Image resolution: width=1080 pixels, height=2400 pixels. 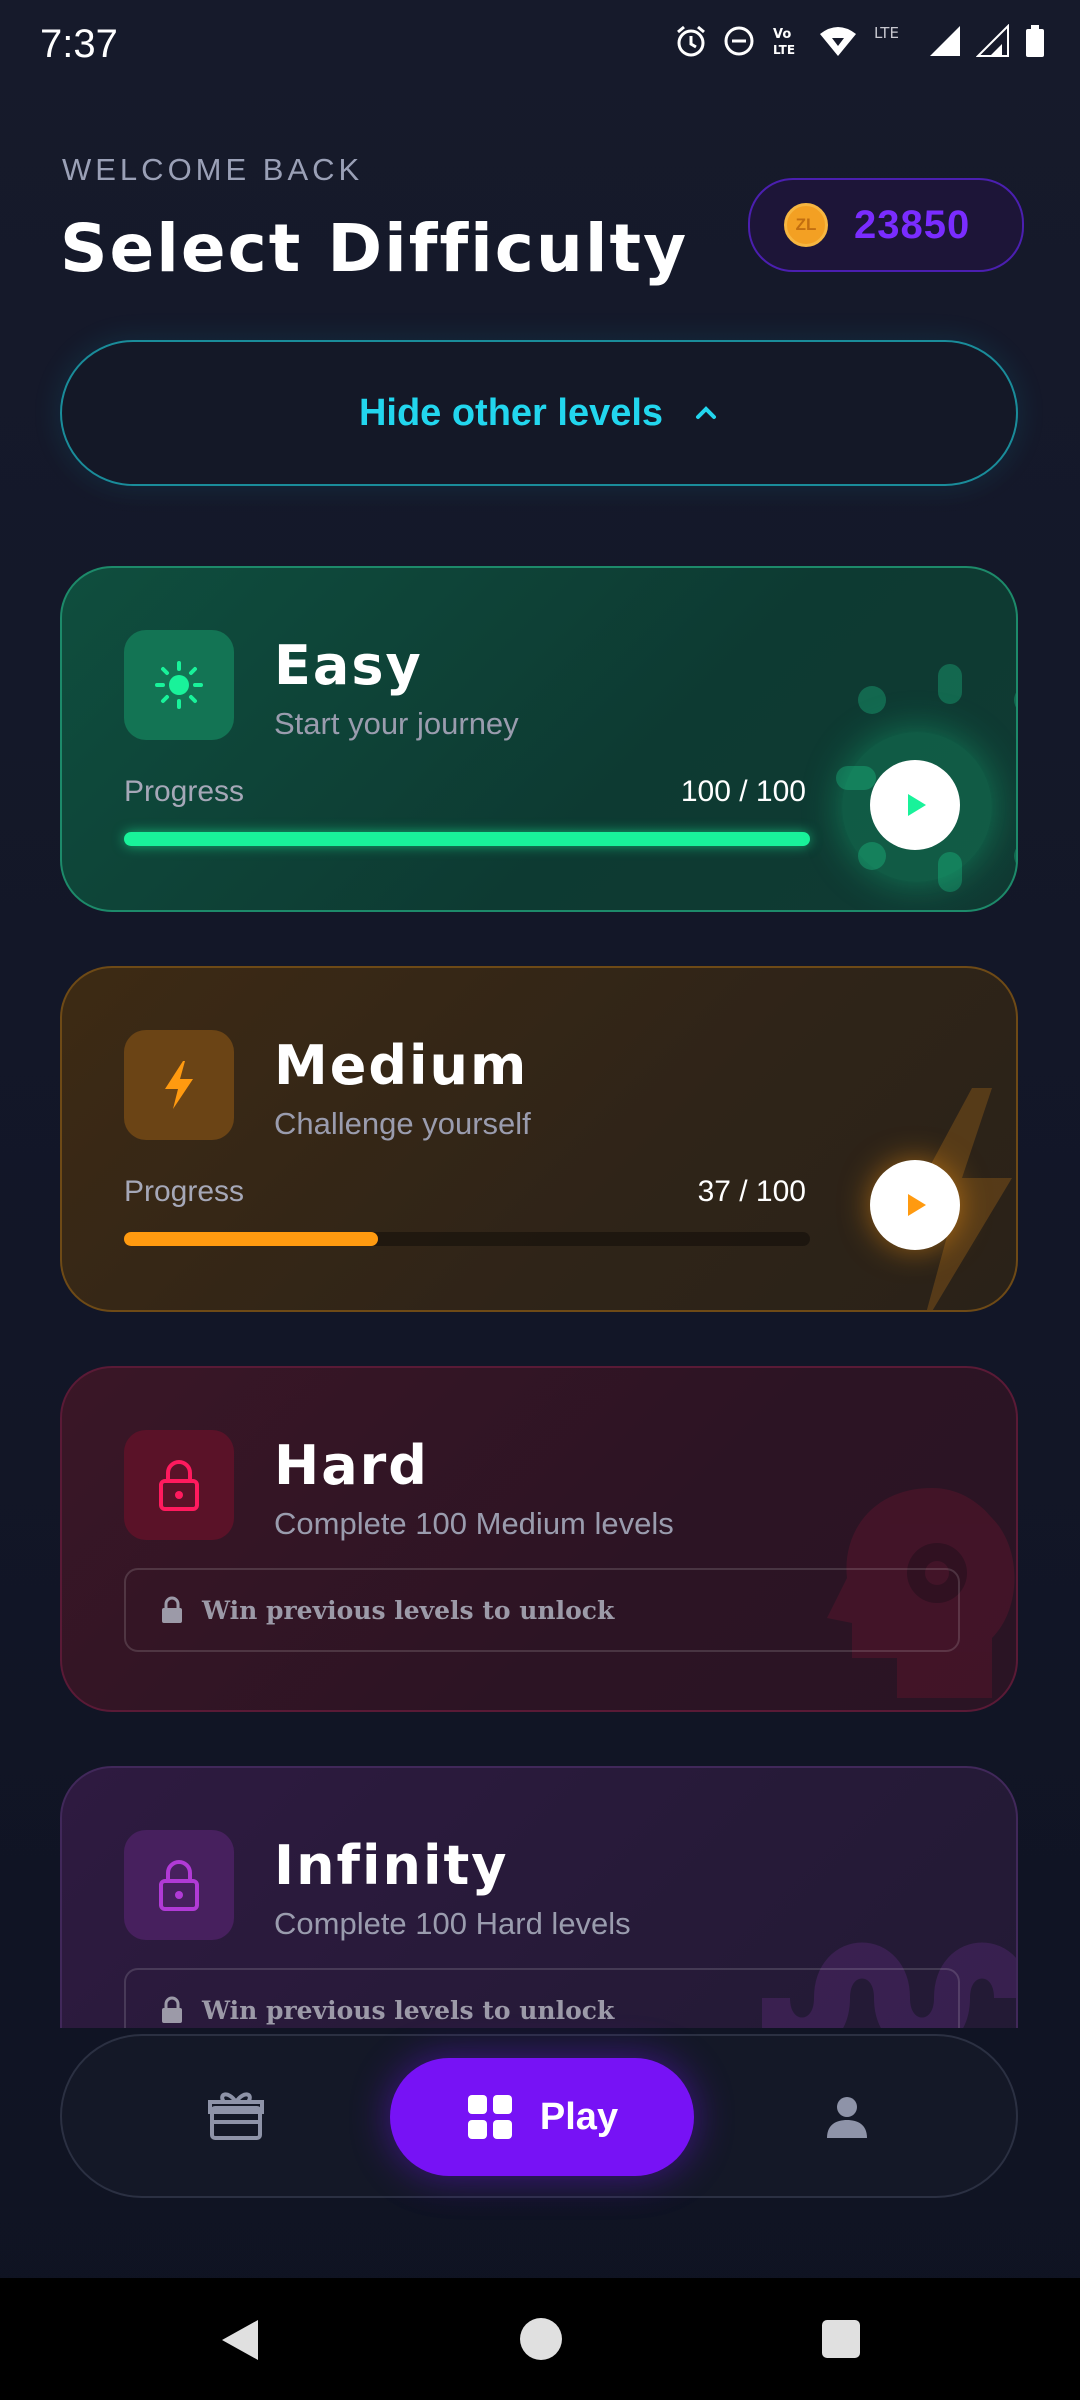 What do you see at coordinates (213, 169) in the screenshot?
I see `welcome-label: WELCOME BACK` at bounding box center [213, 169].